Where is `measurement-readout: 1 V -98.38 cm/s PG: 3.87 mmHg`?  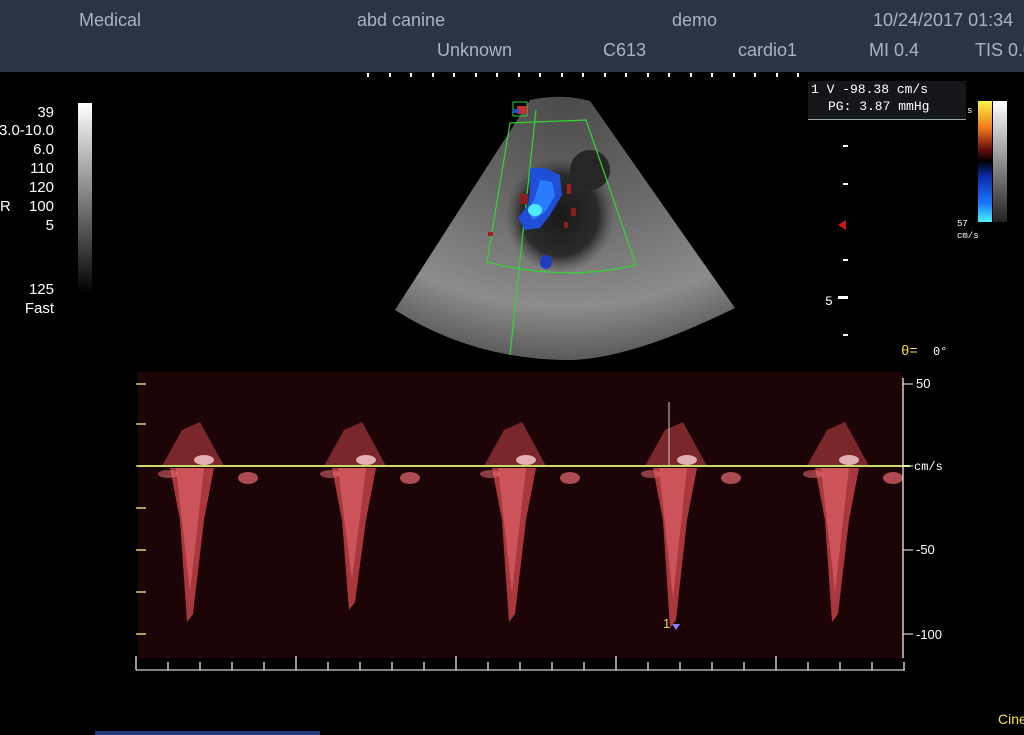
measurement-readout: 1 V -98.38 cm/s PG: 3.87 mmHg is located at coordinates (887, 100).